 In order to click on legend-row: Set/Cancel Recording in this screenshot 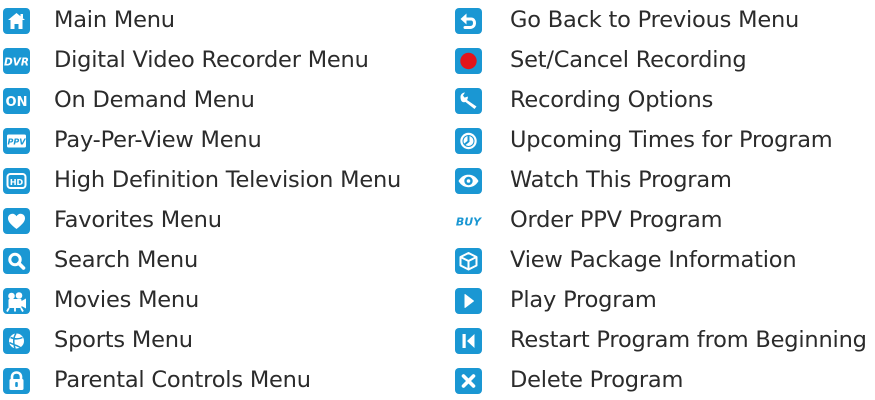, I will do `click(659, 60)`.